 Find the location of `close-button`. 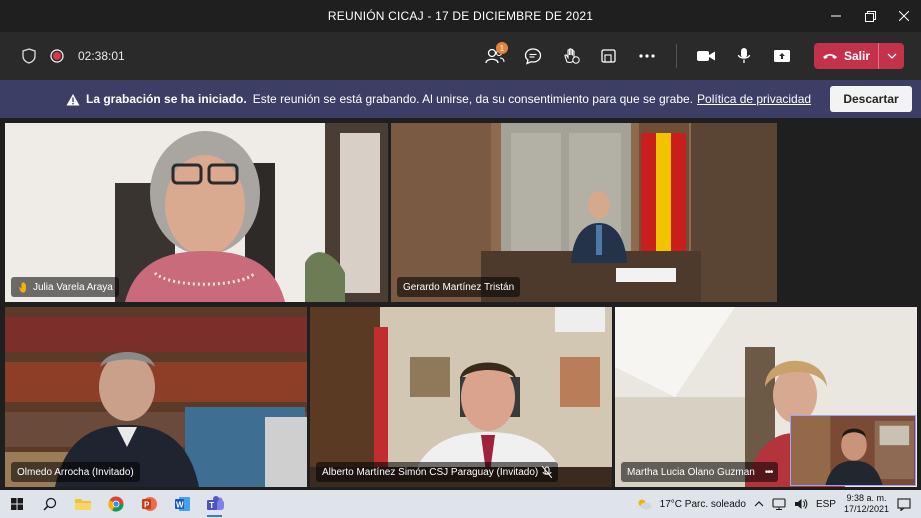

close-button is located at coordinates (904, 16).